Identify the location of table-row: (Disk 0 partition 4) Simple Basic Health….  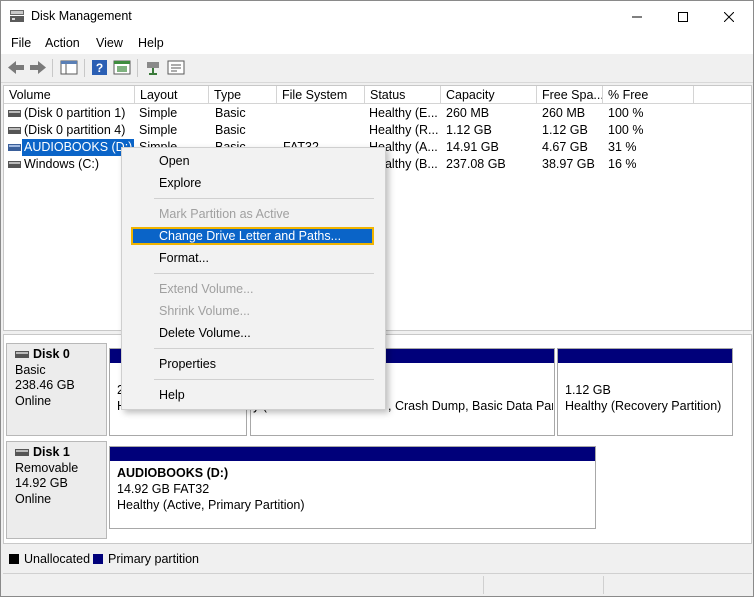
(377, 130).